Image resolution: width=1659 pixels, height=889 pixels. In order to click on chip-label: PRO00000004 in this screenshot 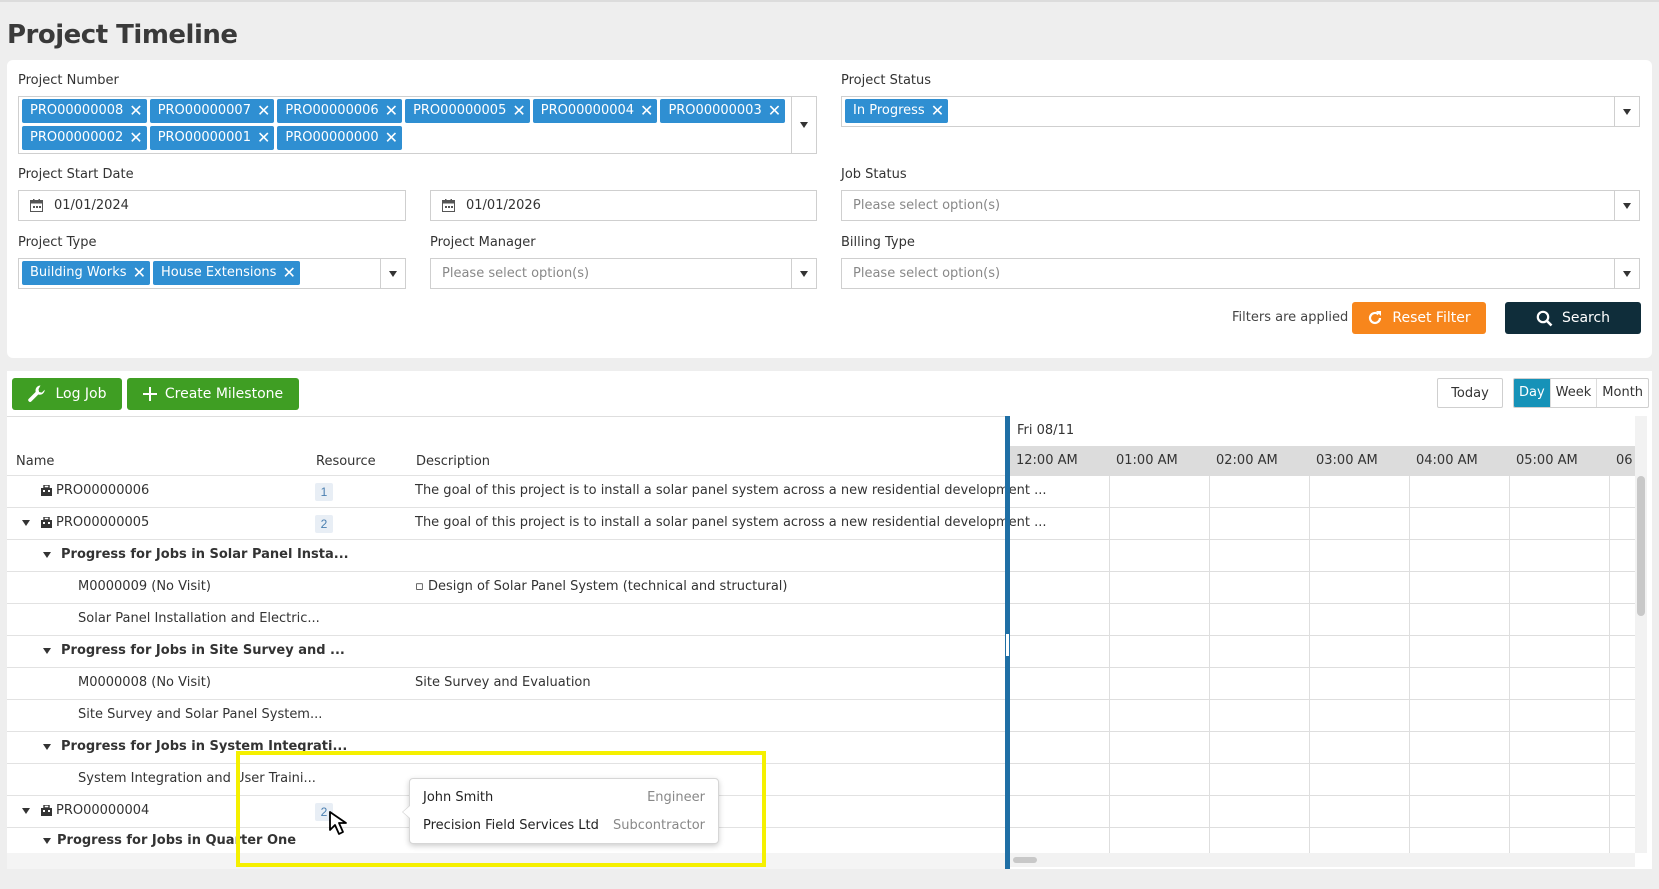, I will do `click(587, 110)`.